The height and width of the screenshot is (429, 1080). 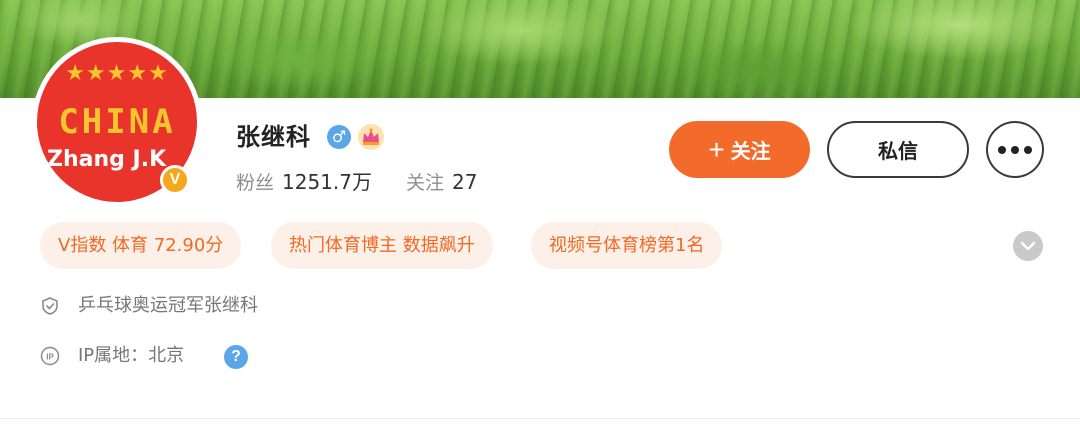 I want to click on fans-label: 粉丝, so click(x=255, y=183).